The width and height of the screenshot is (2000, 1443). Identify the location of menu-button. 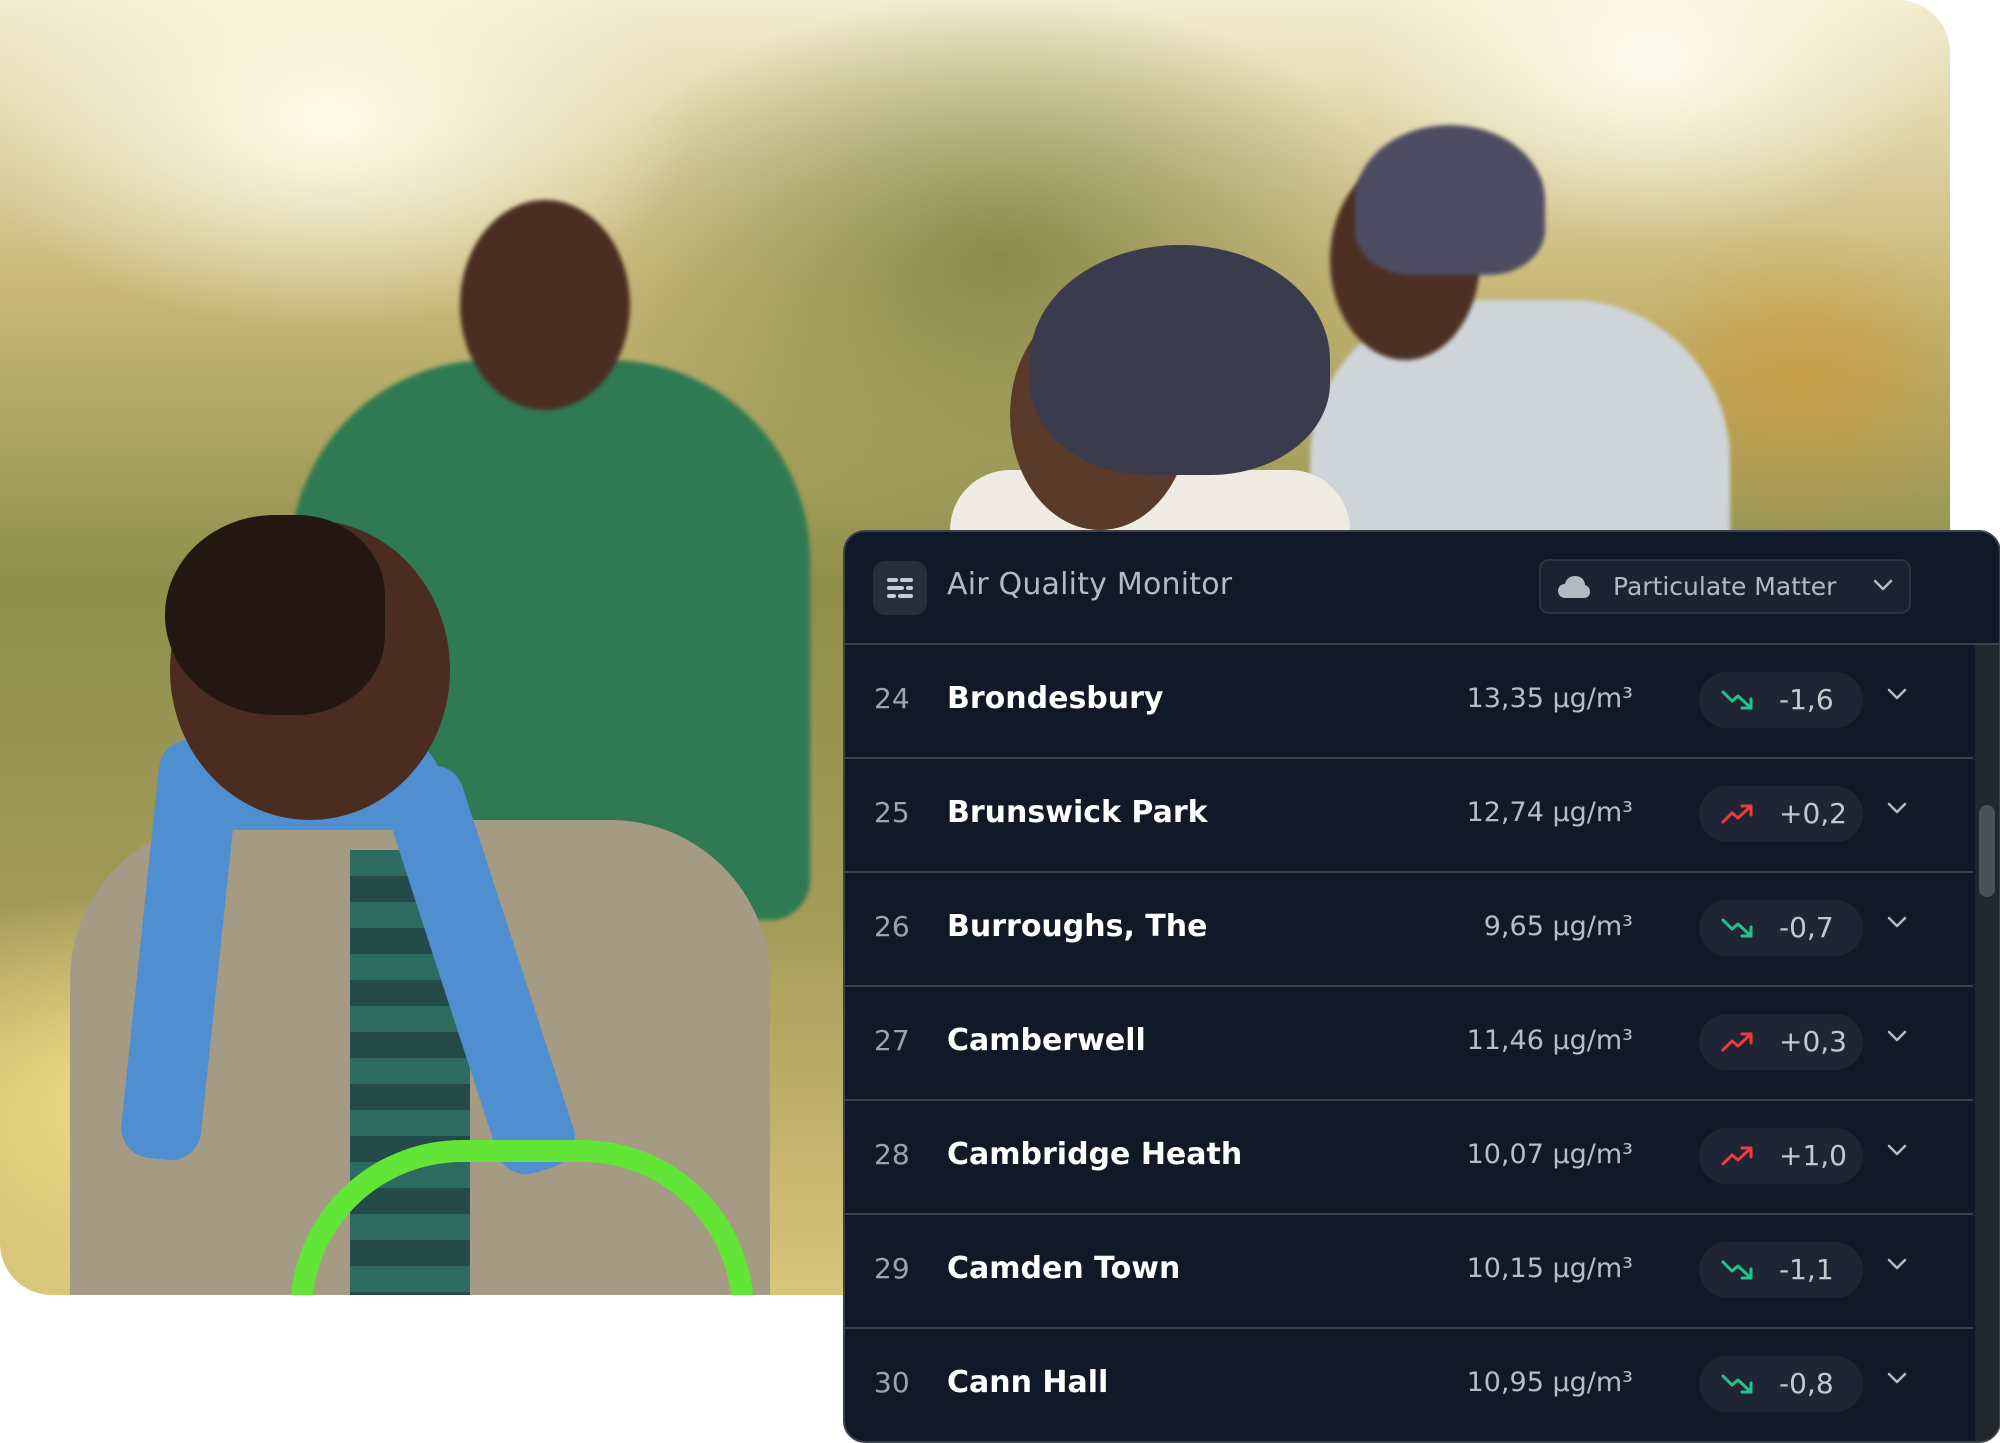
(900, 588).